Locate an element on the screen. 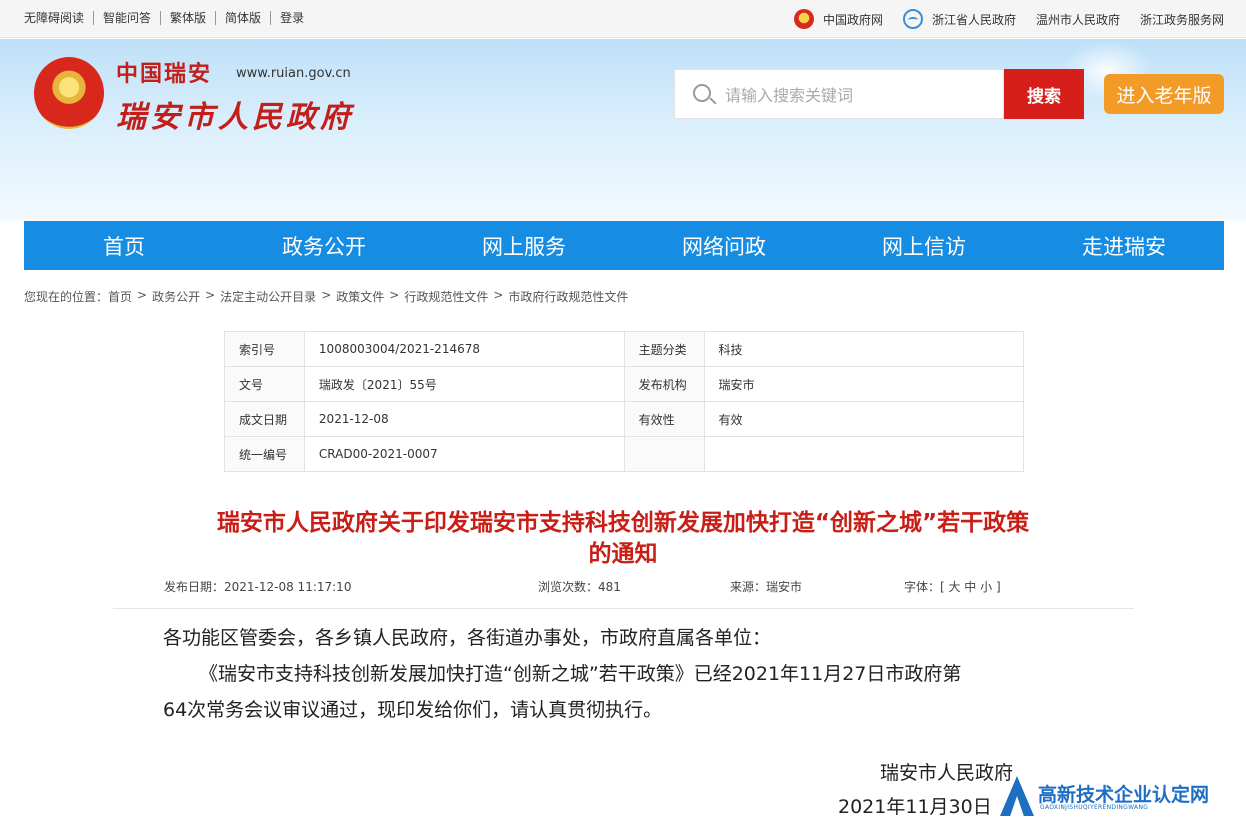  nav-gov-affairs: 政务公开 is located at coordinates (324, 245).